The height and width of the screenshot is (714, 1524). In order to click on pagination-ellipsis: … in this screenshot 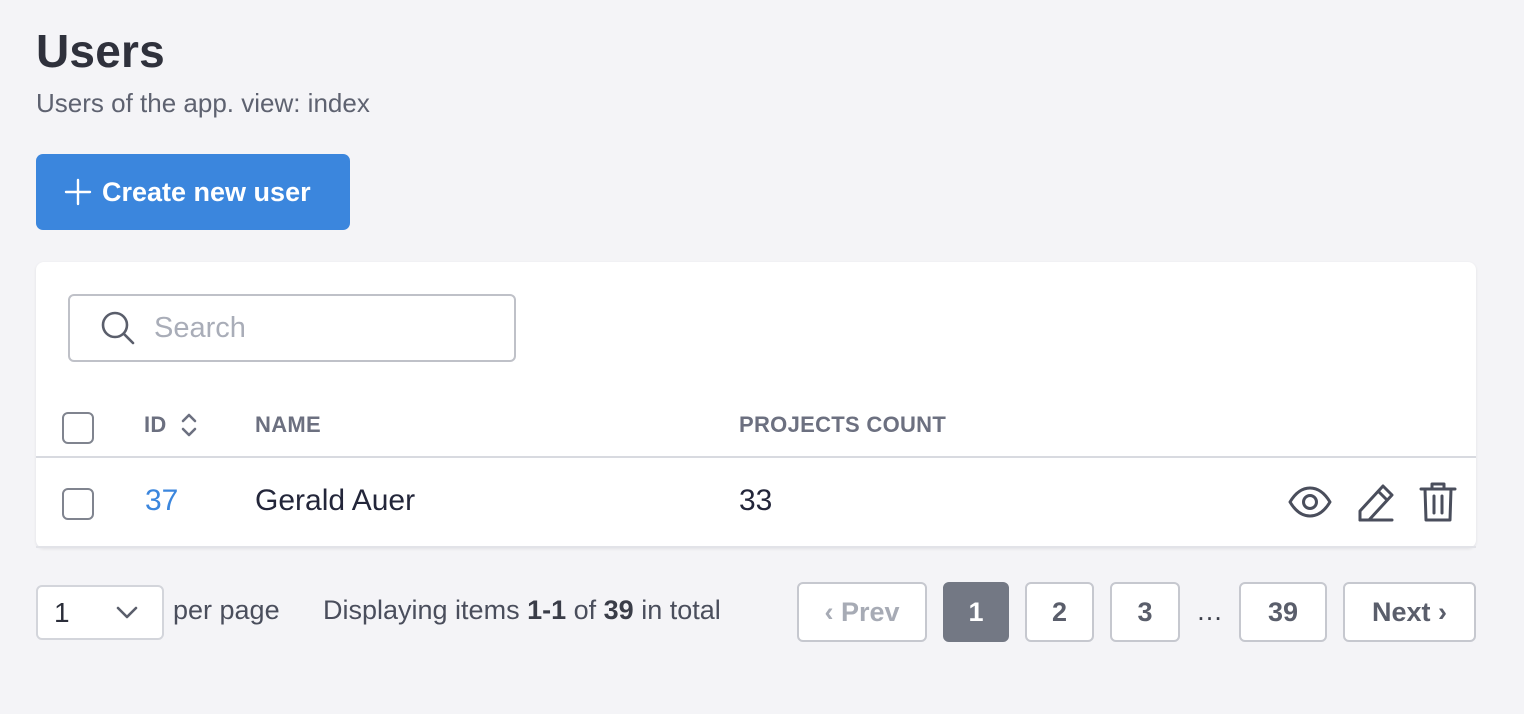, I will do `click(1209, 611)`.